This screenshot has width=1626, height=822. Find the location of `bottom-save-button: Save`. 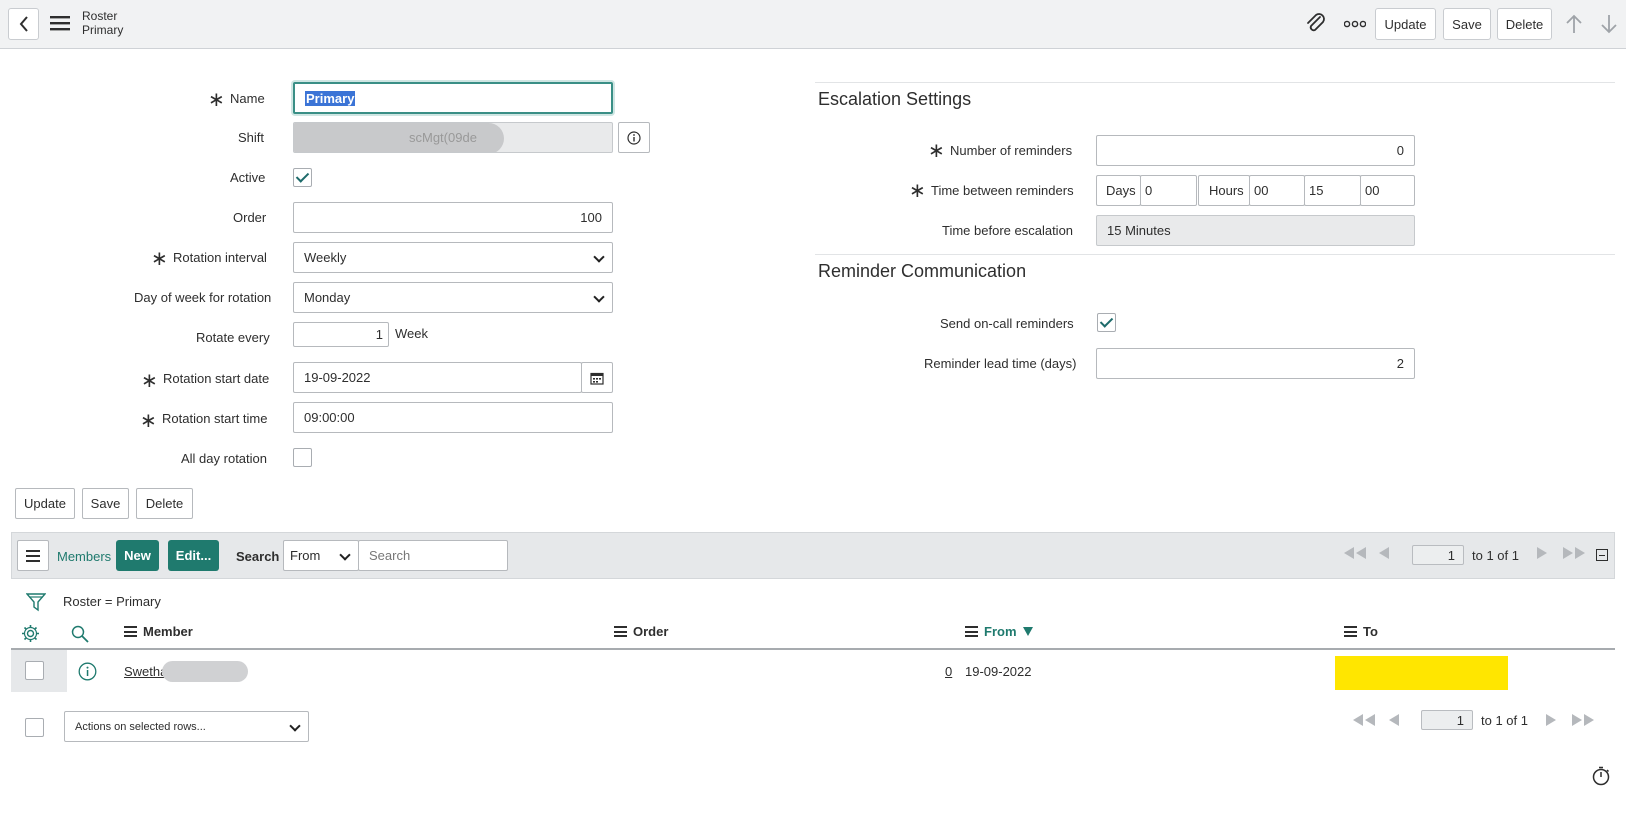

bottom-save-button: Save is located at coordinates (105, 503).